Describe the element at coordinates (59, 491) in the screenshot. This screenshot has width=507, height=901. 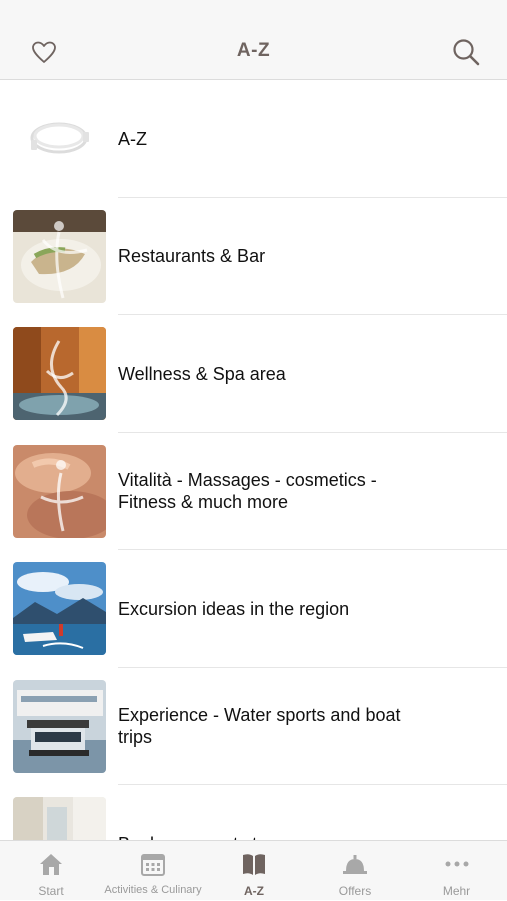
I see `massage-thumbnail` at that location.